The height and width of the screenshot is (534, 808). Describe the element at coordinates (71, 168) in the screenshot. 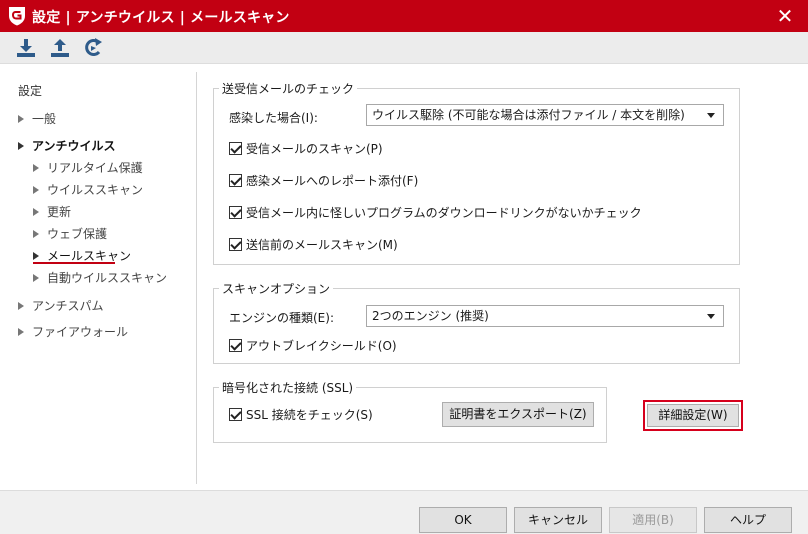

I see `sidebar-item-realtime-protection: リアルタイム保護` at that location.